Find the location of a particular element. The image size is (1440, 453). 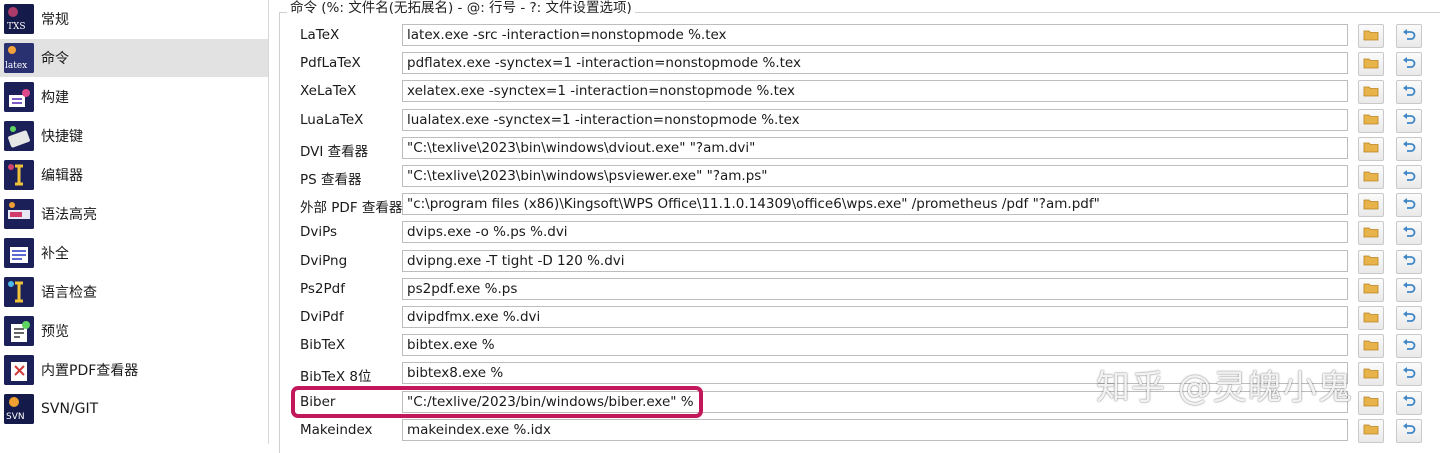

sidebar-item-shortcuts: 快捷键 is located at coordinates (134, 136).